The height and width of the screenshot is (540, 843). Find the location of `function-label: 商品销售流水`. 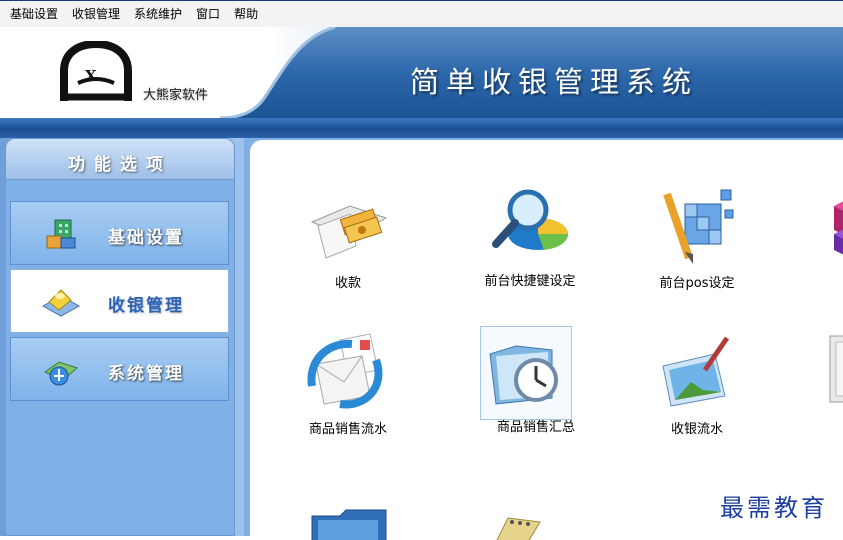

function-label: 商品销售流水 is located at coordinates (347, 429).